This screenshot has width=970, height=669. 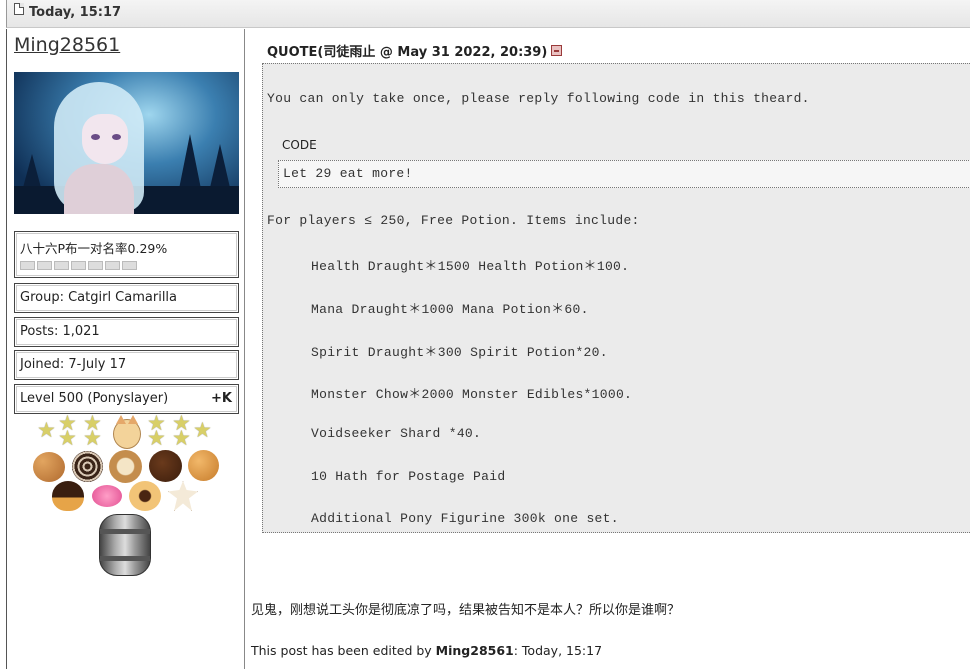 I want to click on code-label: CODE, so click(x=299, y=145).